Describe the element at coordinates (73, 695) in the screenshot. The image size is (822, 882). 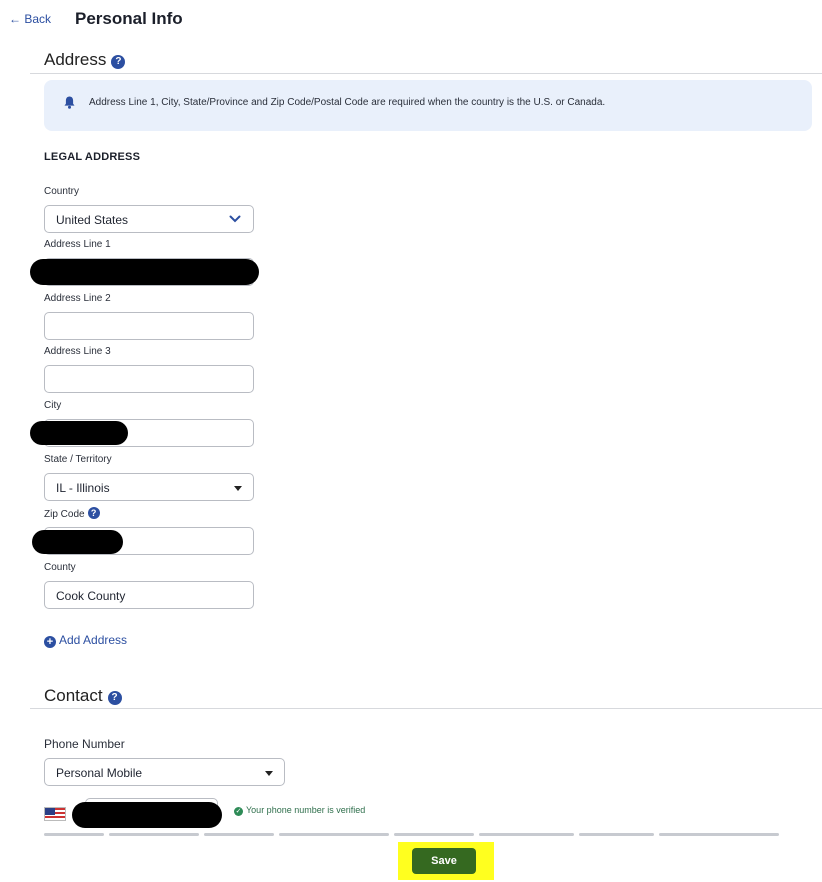
I see `contact-title-text: Contact` at that location.